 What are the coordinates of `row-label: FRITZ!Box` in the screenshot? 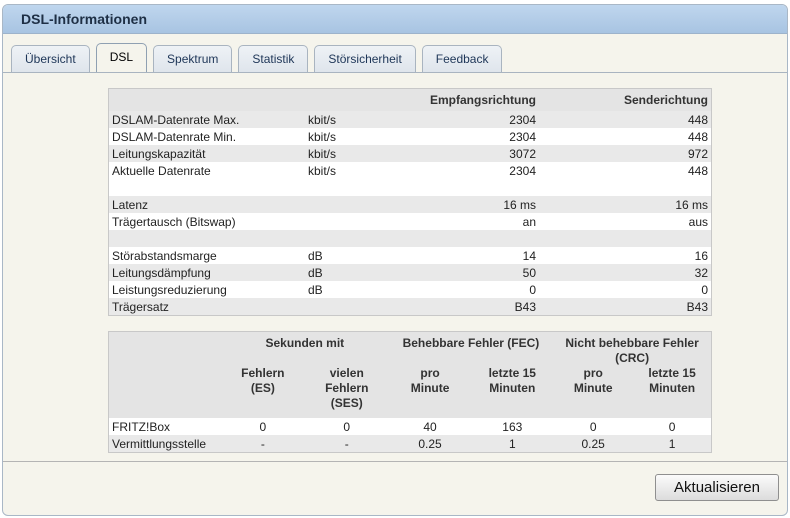 It's located at (165, 426).